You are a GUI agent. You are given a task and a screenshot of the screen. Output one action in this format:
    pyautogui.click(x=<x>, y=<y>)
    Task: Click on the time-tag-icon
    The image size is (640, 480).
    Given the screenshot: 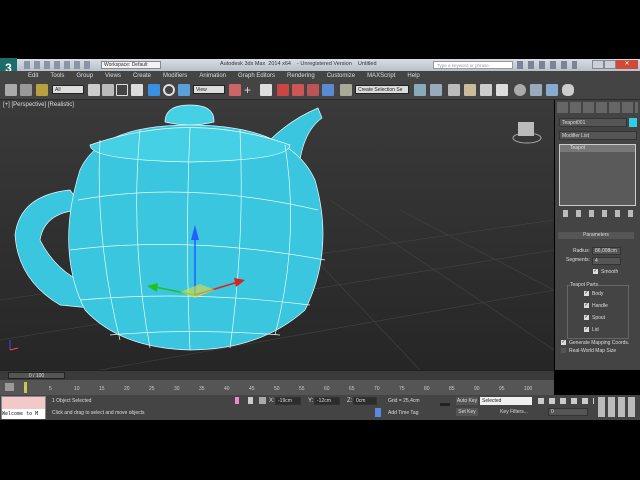 What is the action you would take?
    pyautogui.click(x=378, y=412)
    